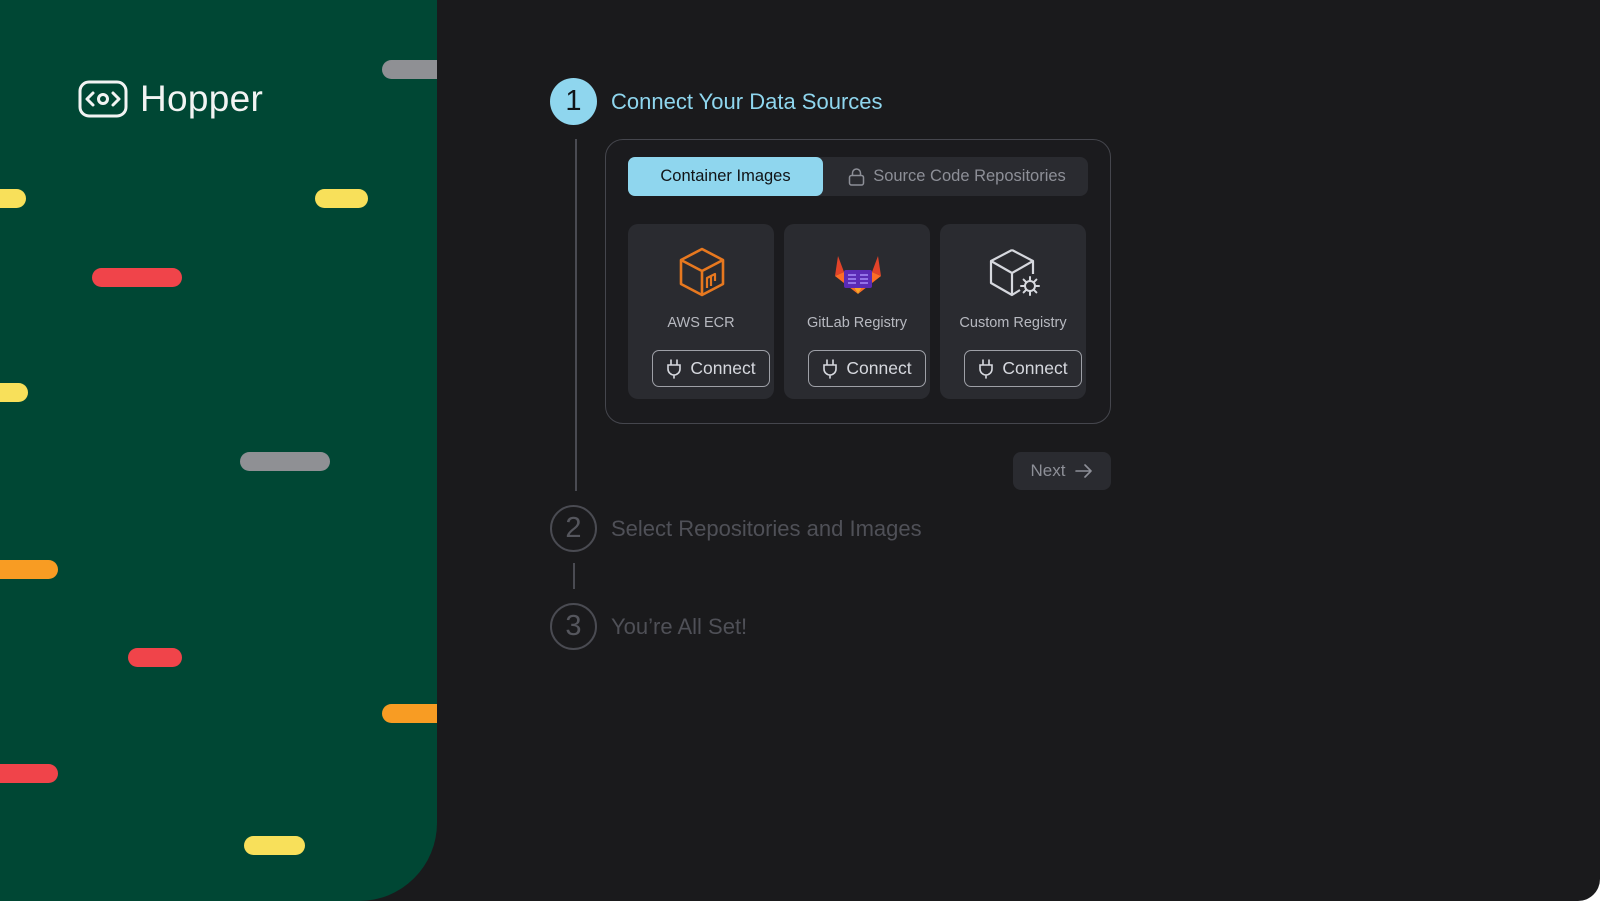 This screenshot has width=1600, height=901. What do you see at coordinates (1014, 273) in the screenshot?
I see `box-gear-icon` at bounding box center [1014, 273].